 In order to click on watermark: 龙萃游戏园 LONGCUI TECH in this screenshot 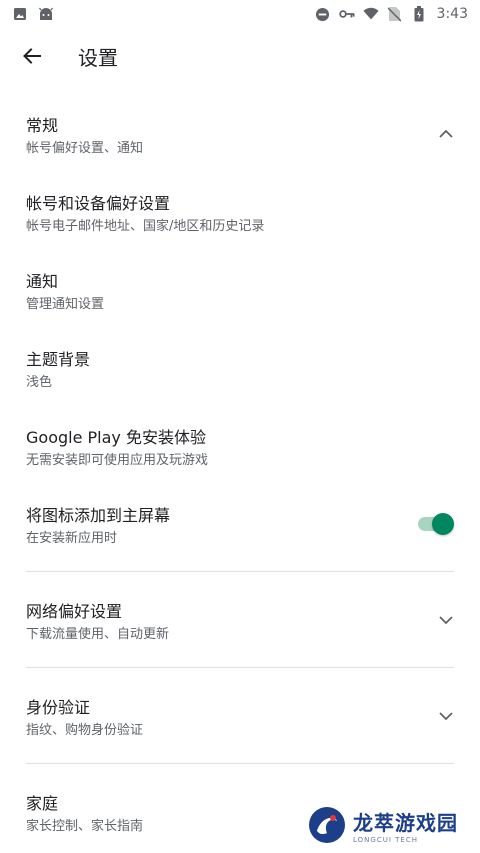, I will do `click(382, 825)`.